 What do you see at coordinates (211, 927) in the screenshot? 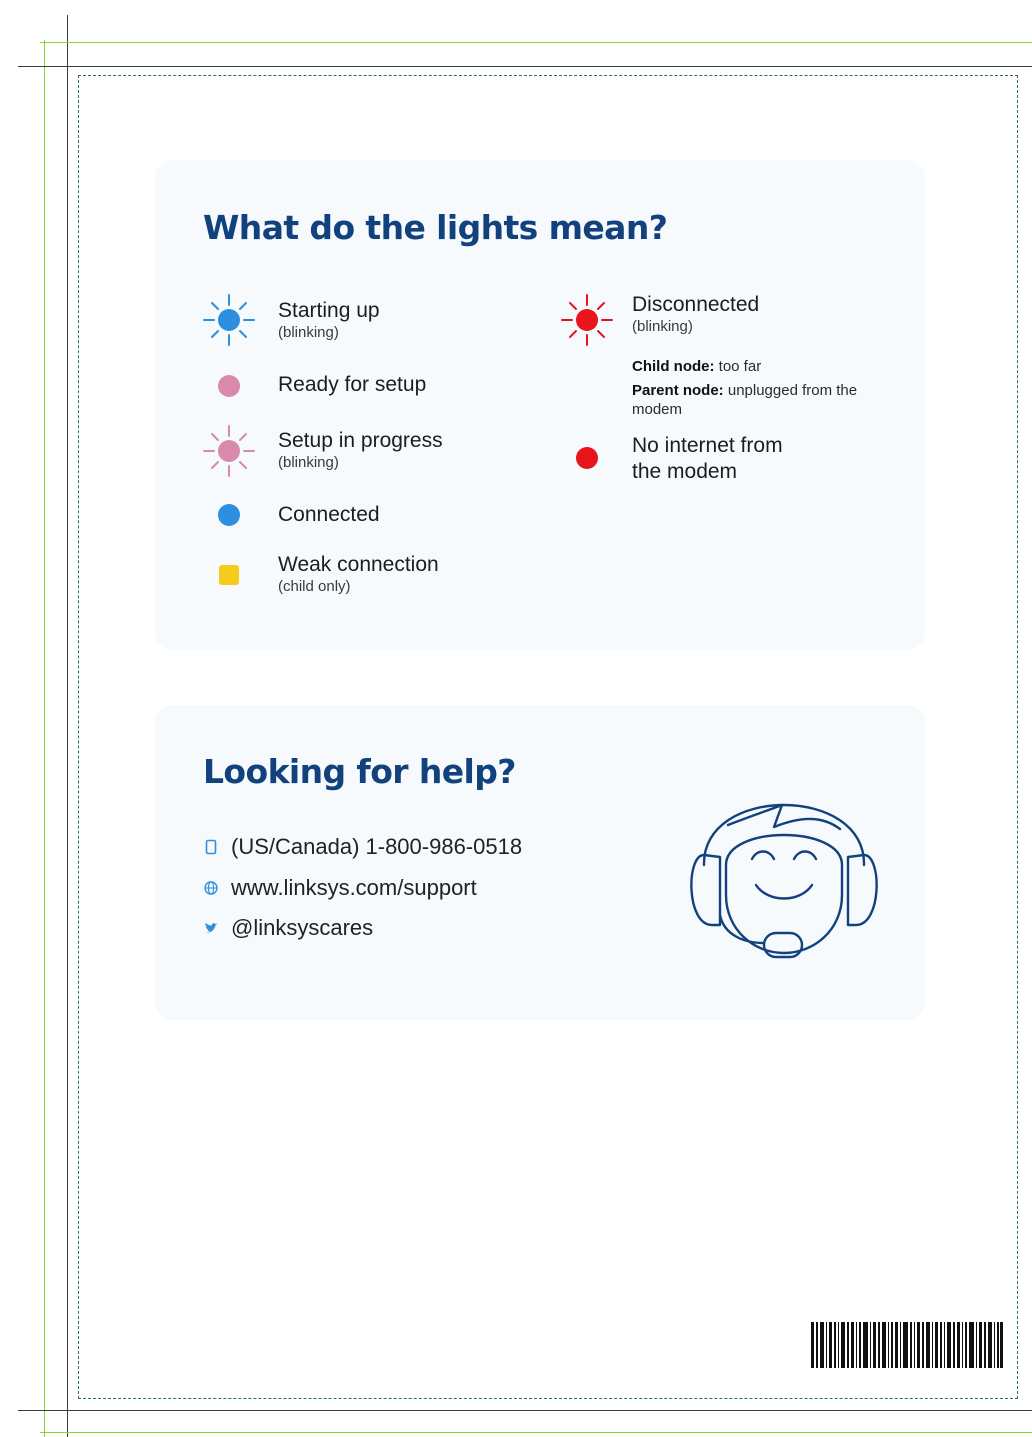
I see `twitter-icon` at bounding box center [211, 927].